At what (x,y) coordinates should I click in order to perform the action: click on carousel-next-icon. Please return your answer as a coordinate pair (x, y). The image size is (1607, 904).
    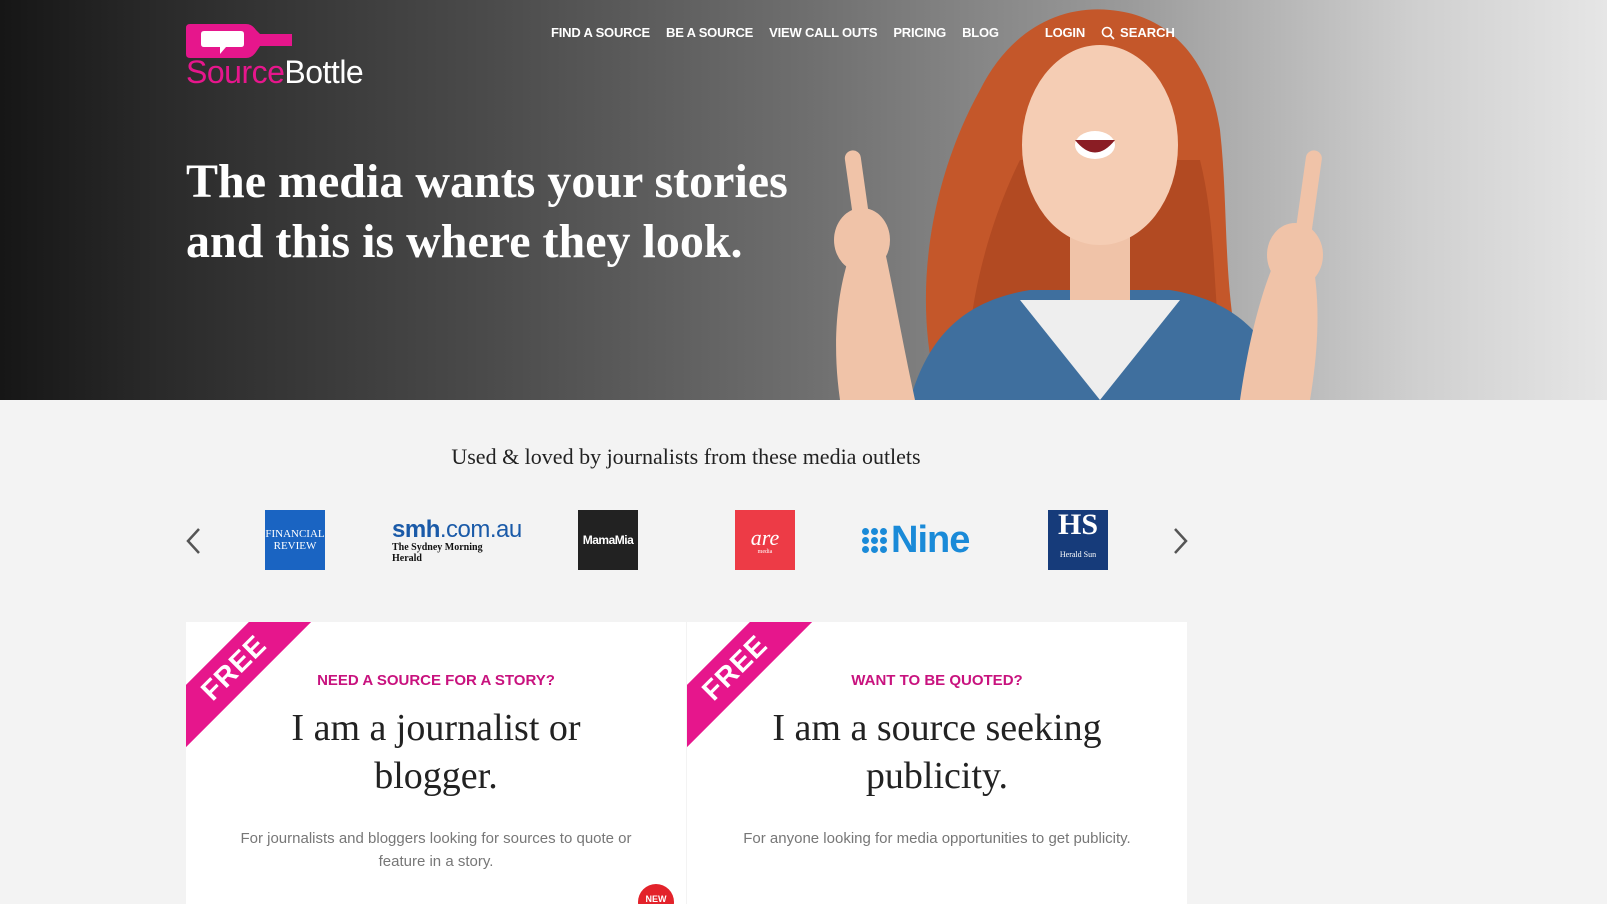
    Looking at the image, I should click on (1180, 541).